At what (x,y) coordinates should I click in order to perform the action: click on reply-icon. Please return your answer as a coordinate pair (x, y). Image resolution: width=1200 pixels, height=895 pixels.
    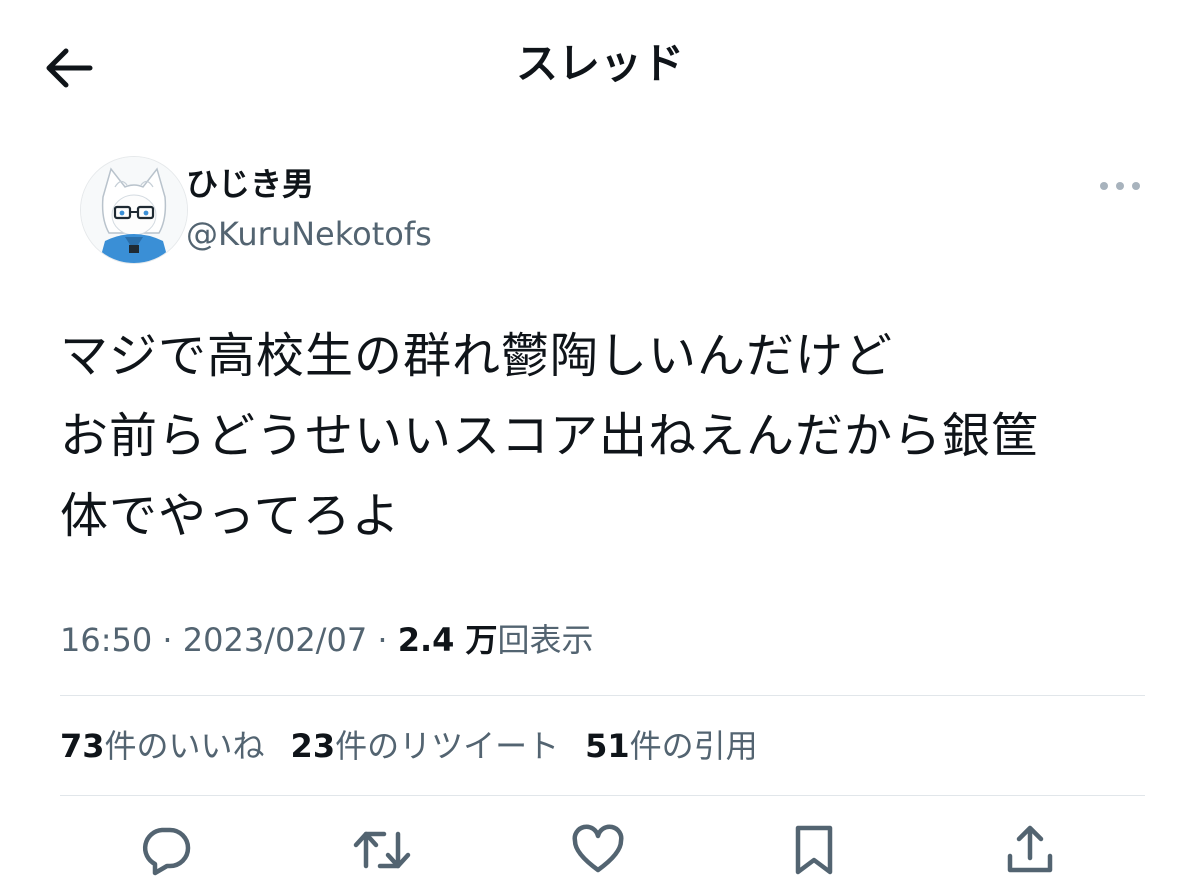
    Looking at the image, I should click on (166, 851).